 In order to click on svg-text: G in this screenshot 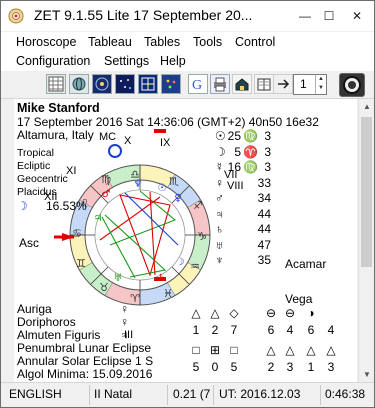, I will do `click(197, 85)`.